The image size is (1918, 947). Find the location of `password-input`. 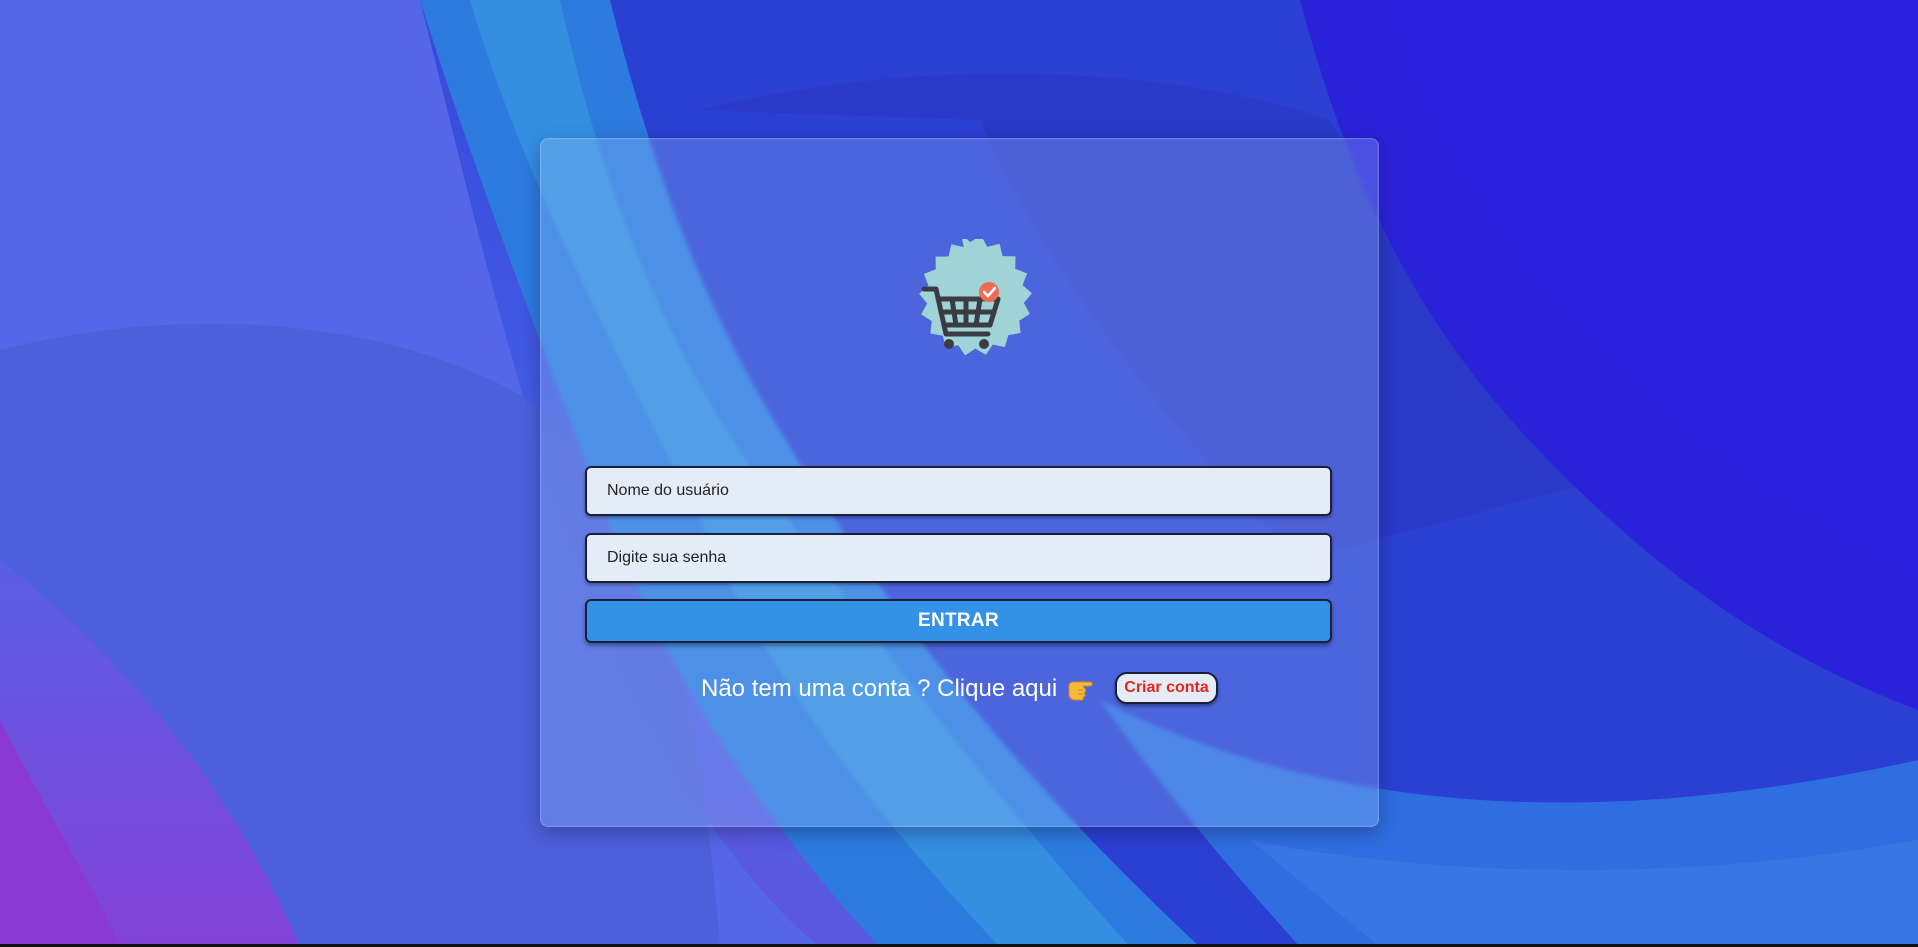

password-input is located at coordinates (958, 558).